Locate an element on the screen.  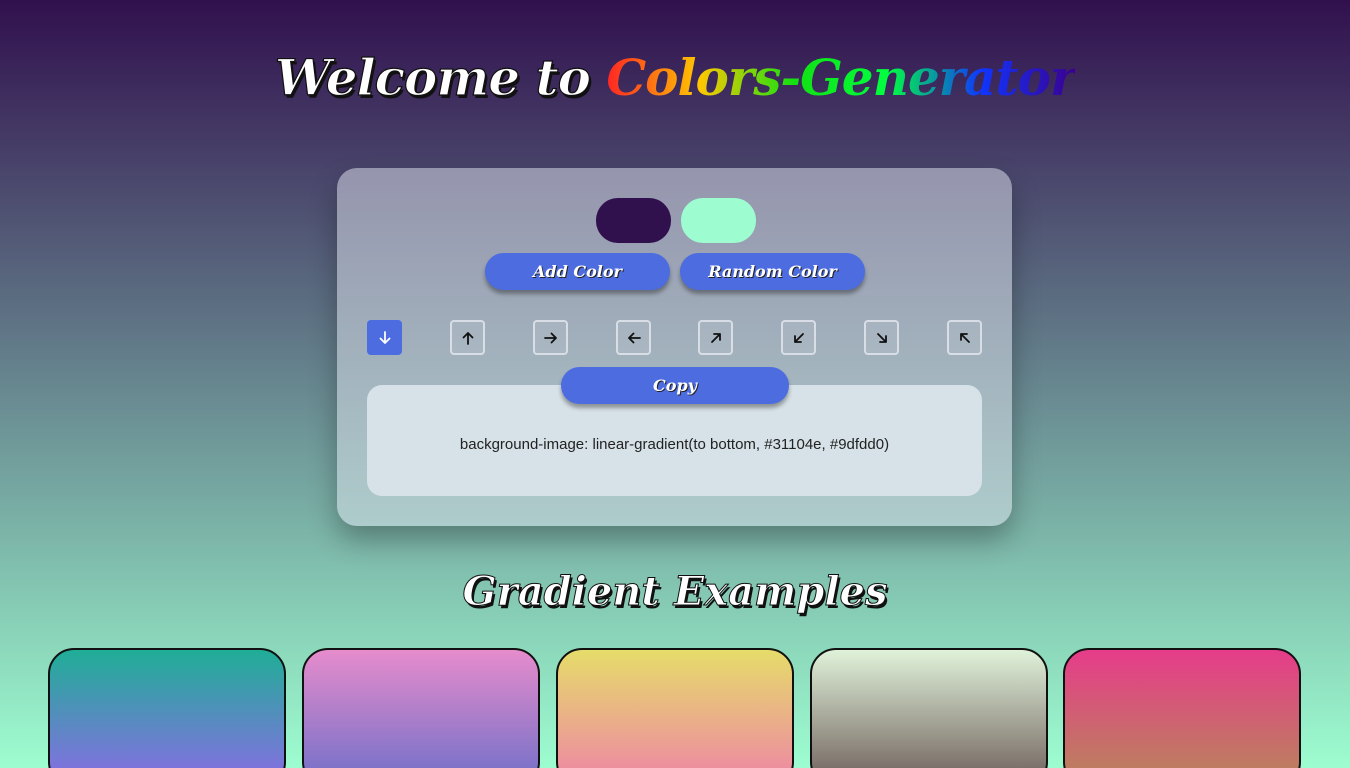
direction-button-to-bottom-left is located at coordinates (798, 337).